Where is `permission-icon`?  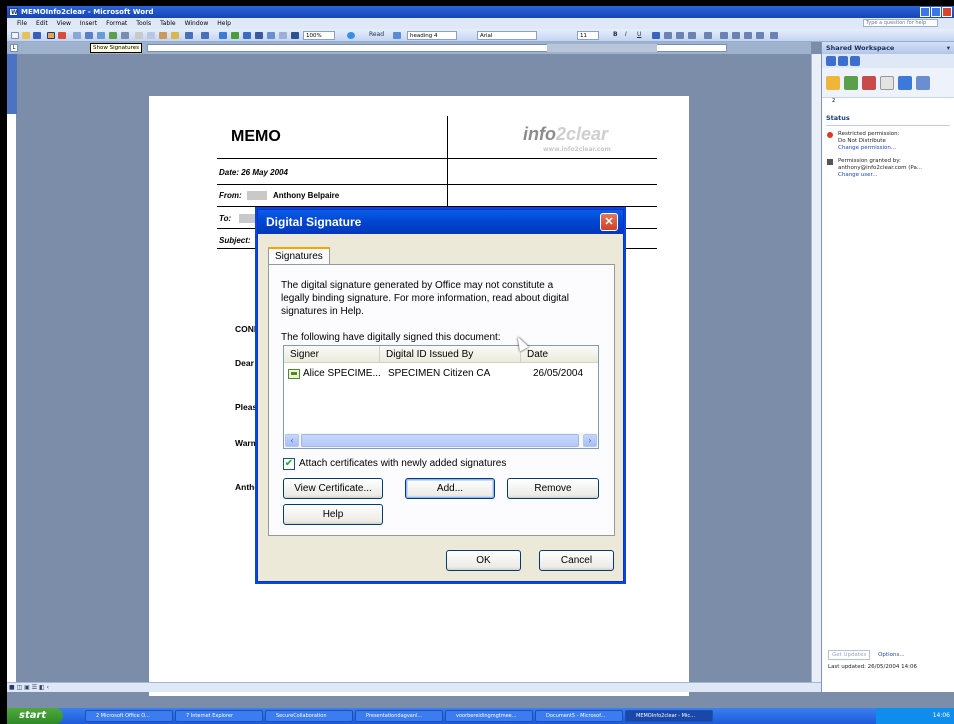 permission-icon is located at coordinates (51, 35).